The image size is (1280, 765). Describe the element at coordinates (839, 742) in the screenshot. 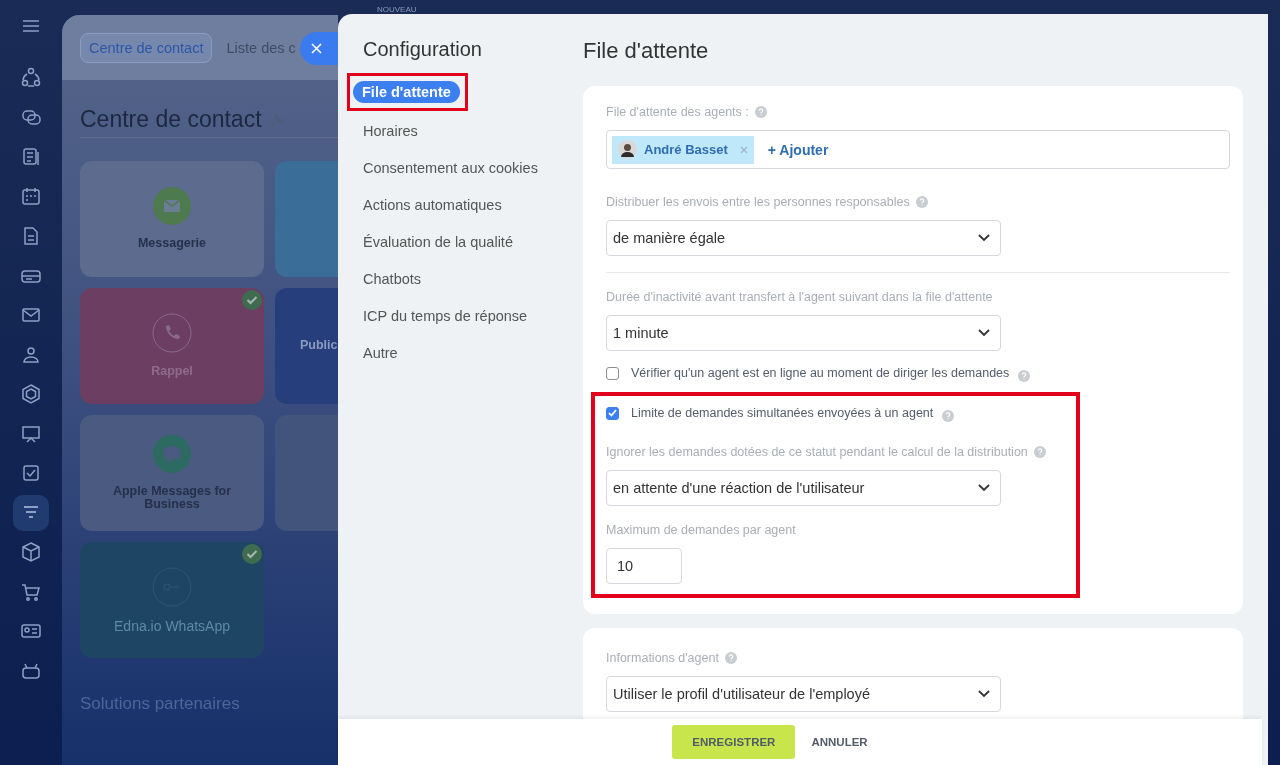

I see `cancel-button: ANNULER` at that location.